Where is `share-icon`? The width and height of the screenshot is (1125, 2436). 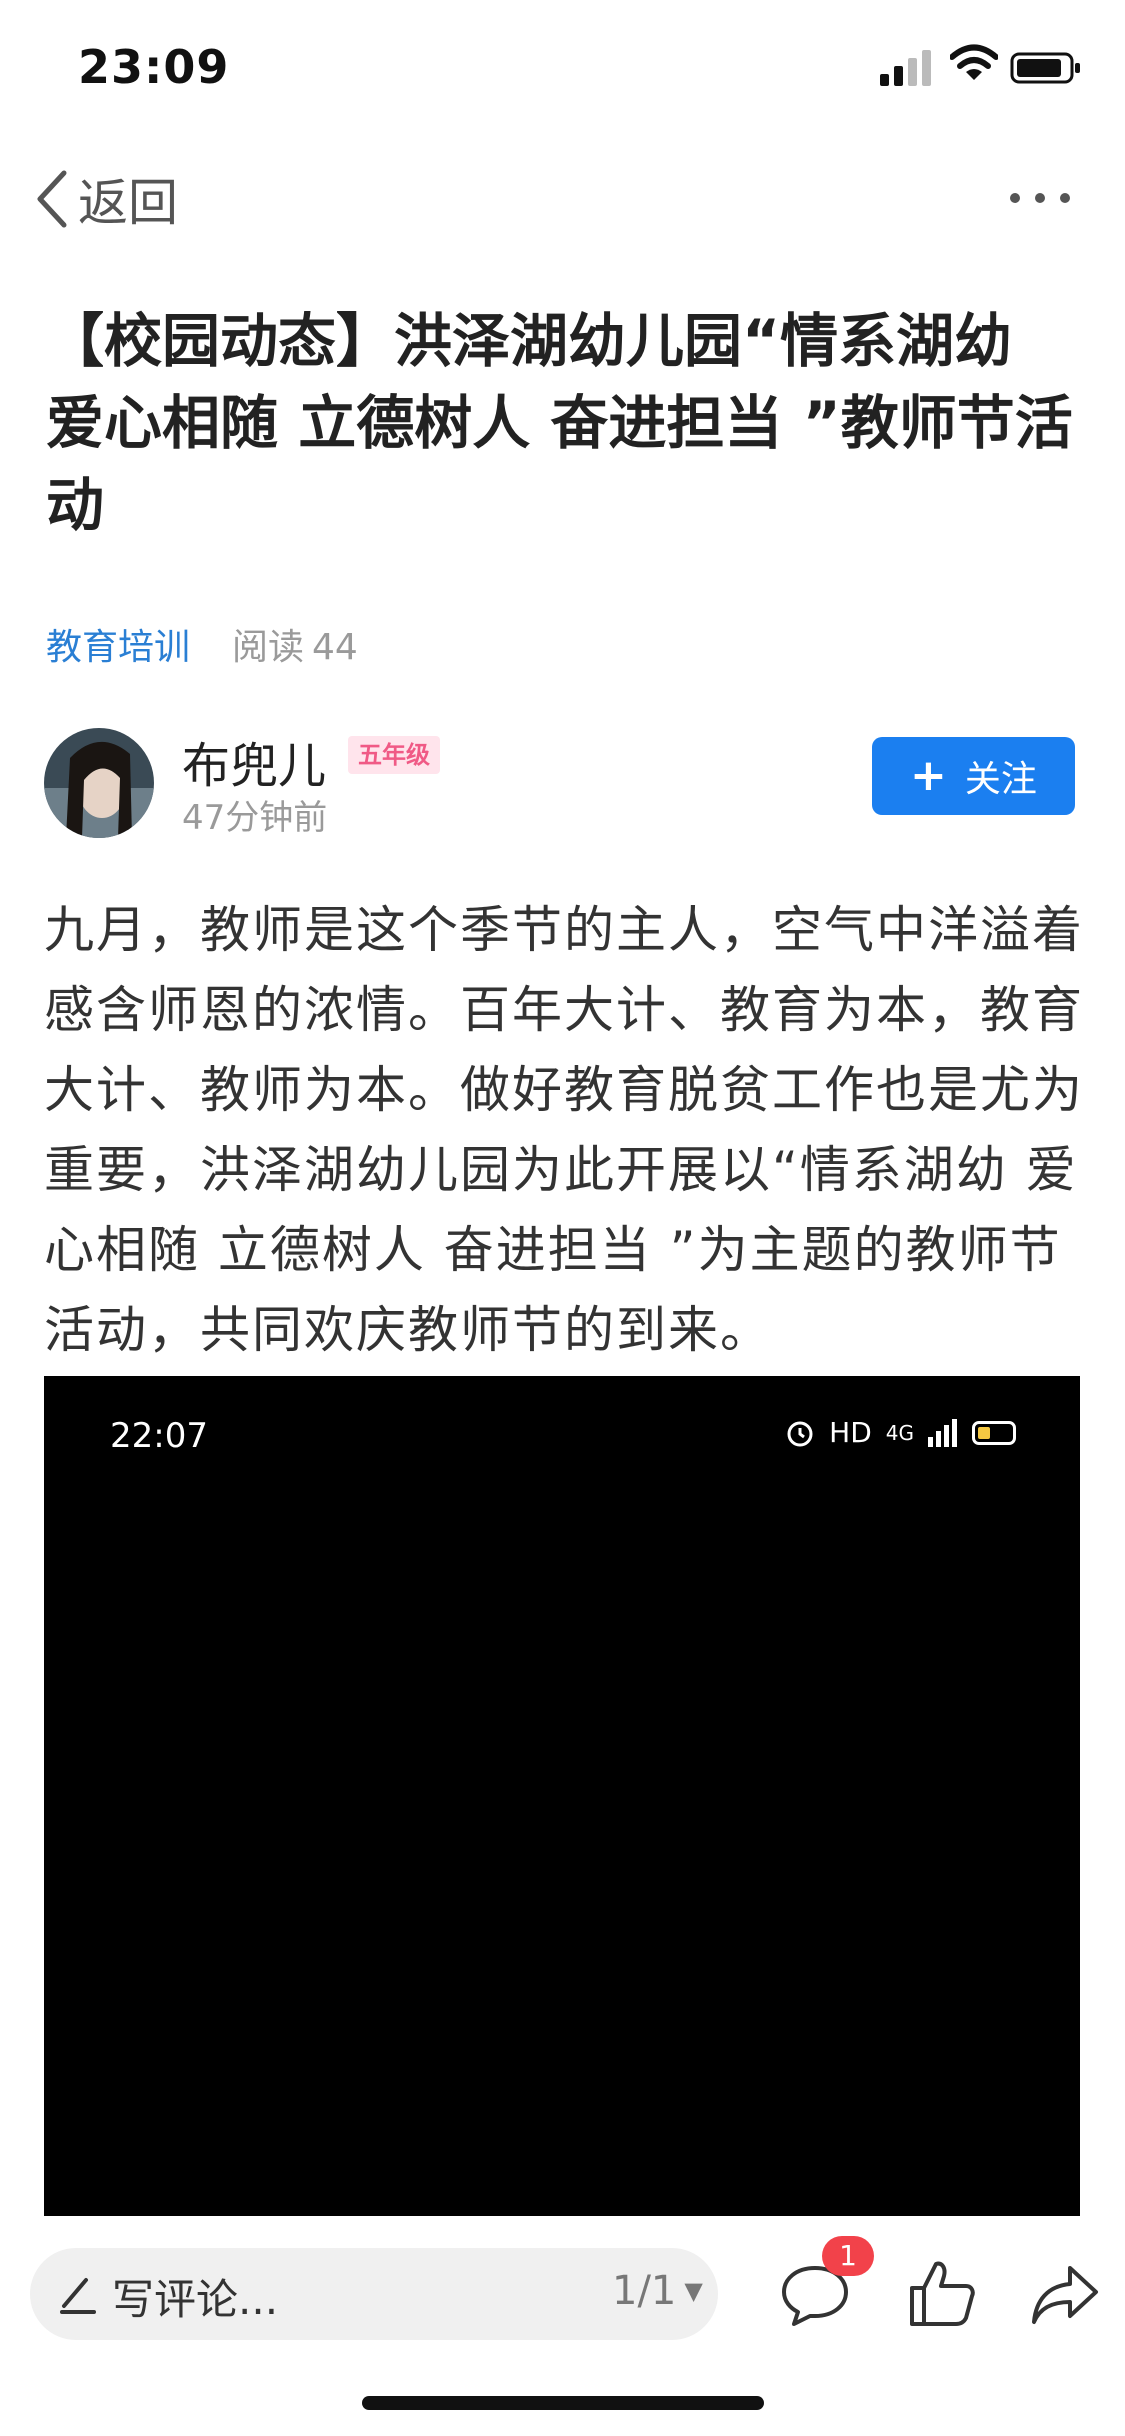
share-icon is located at coordinates (1065, 2294).